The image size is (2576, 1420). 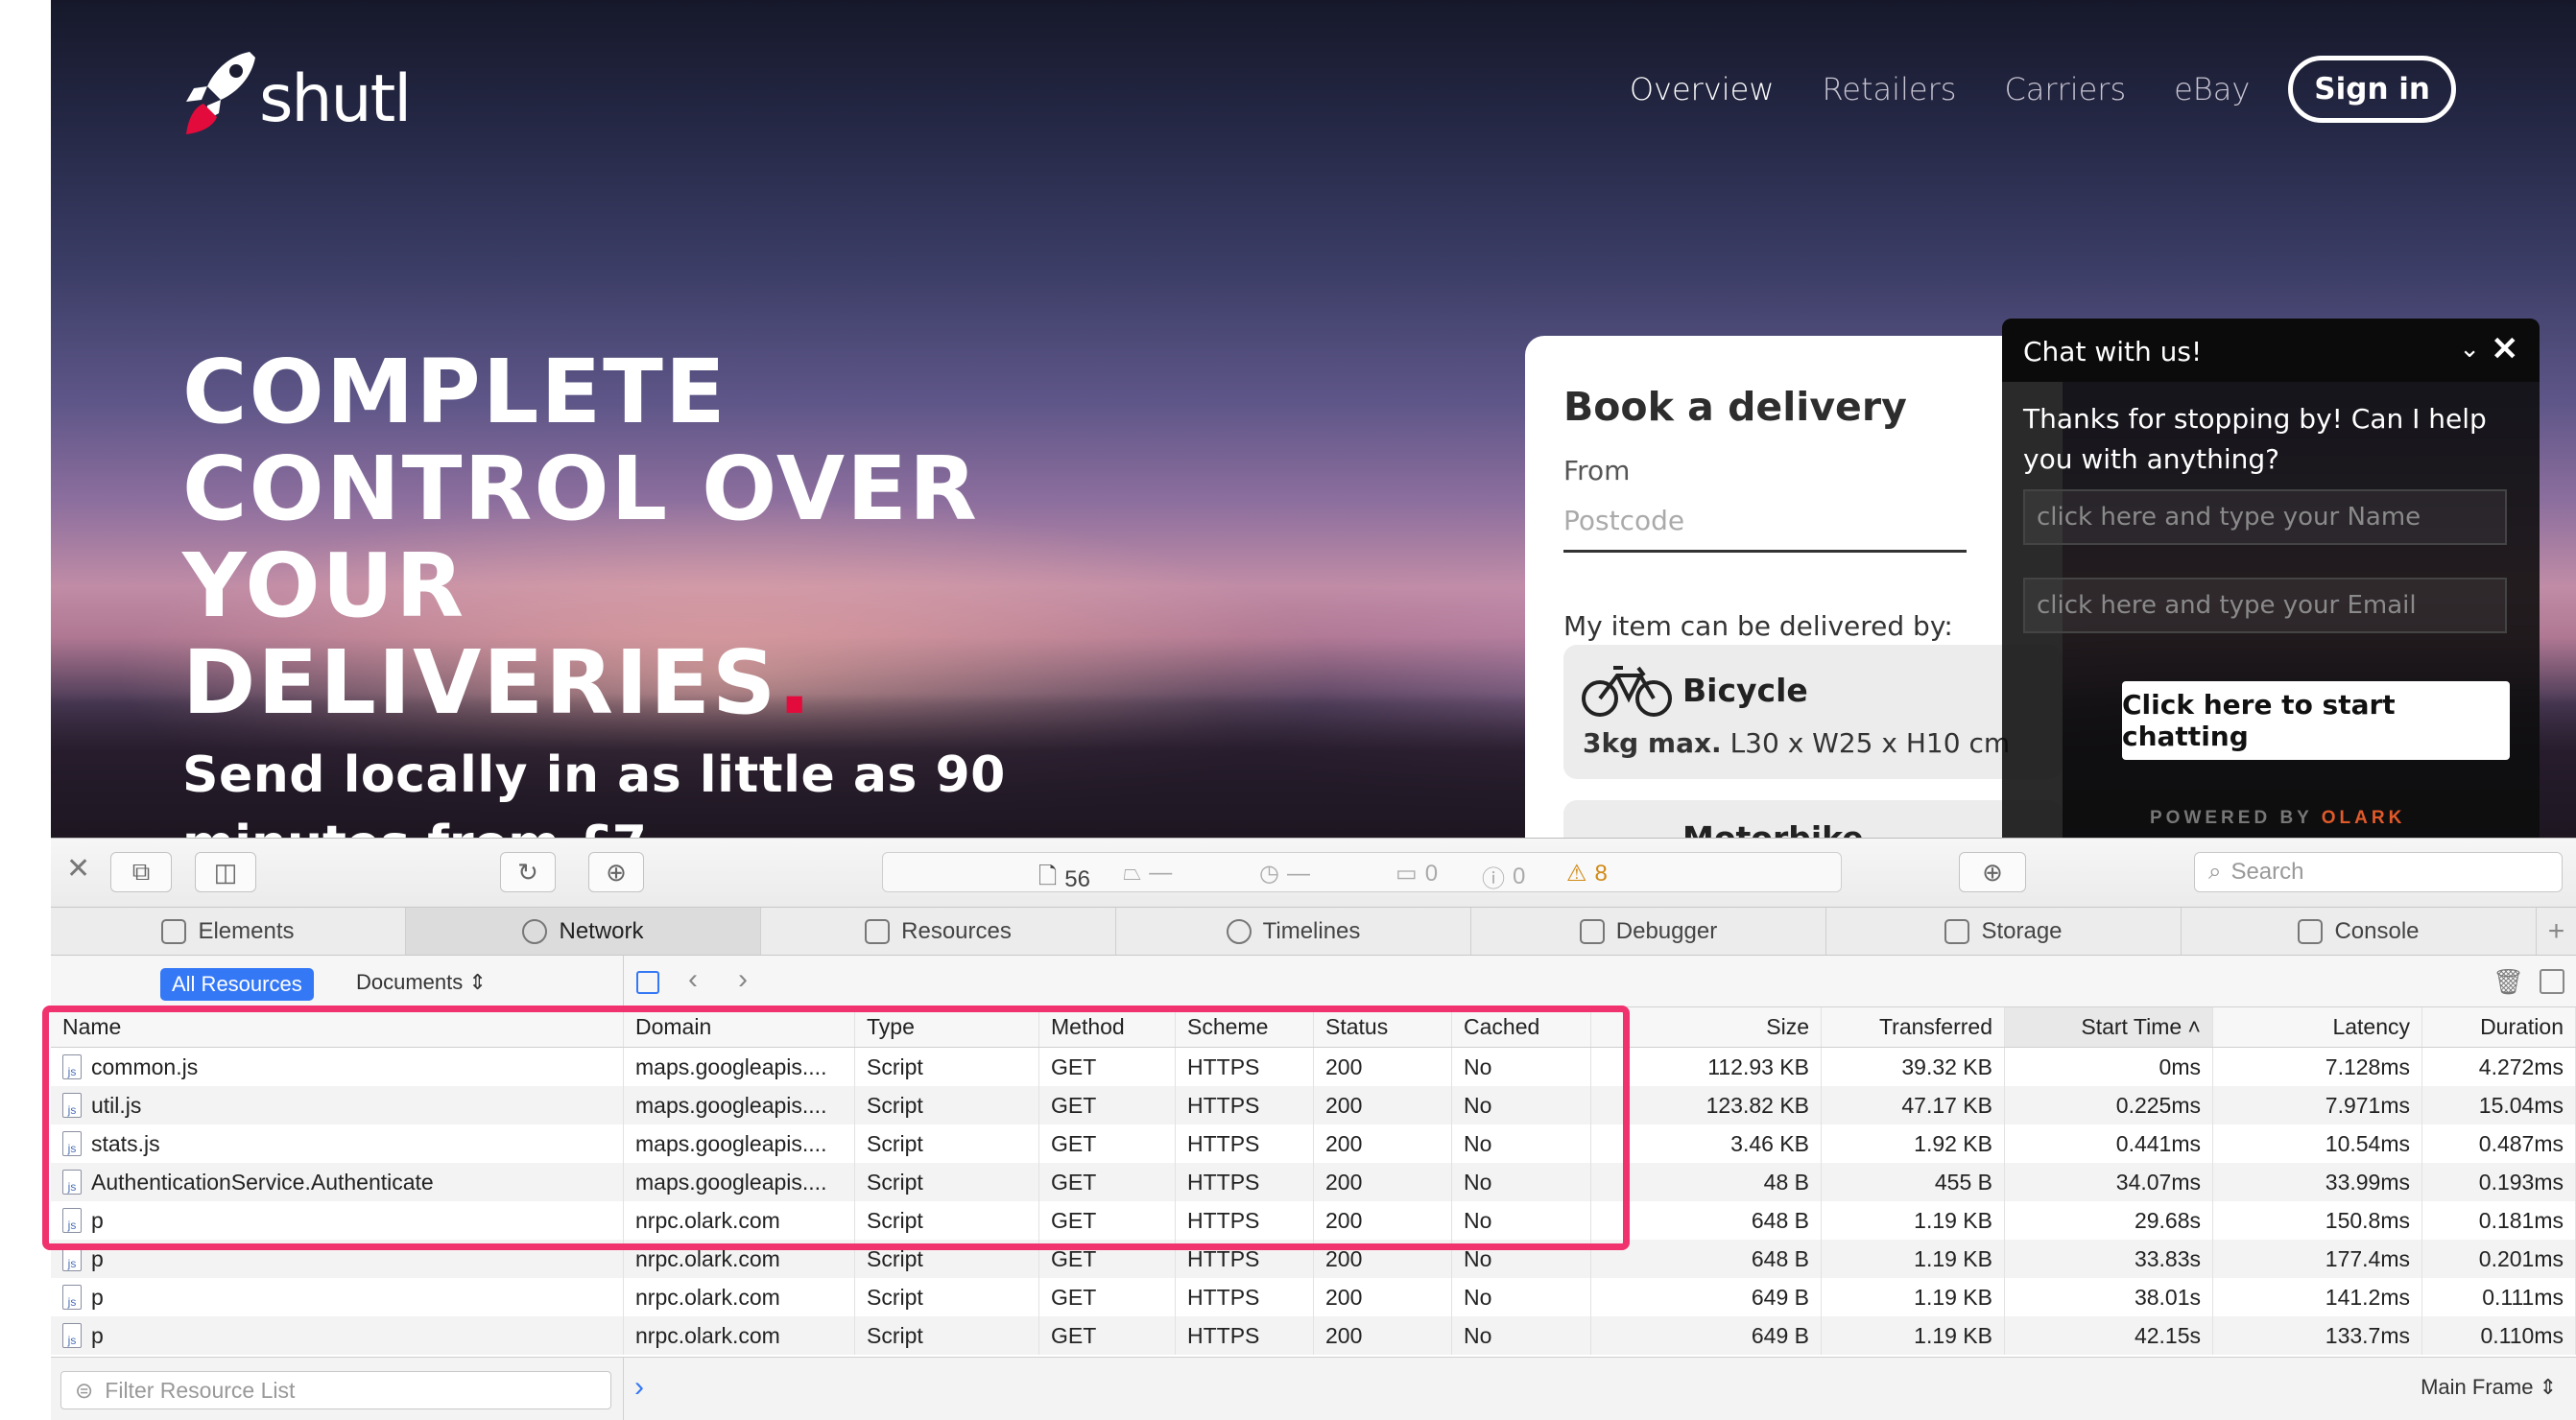 I want to click on add-tab-icon: +, so click(x=2556, y=931).